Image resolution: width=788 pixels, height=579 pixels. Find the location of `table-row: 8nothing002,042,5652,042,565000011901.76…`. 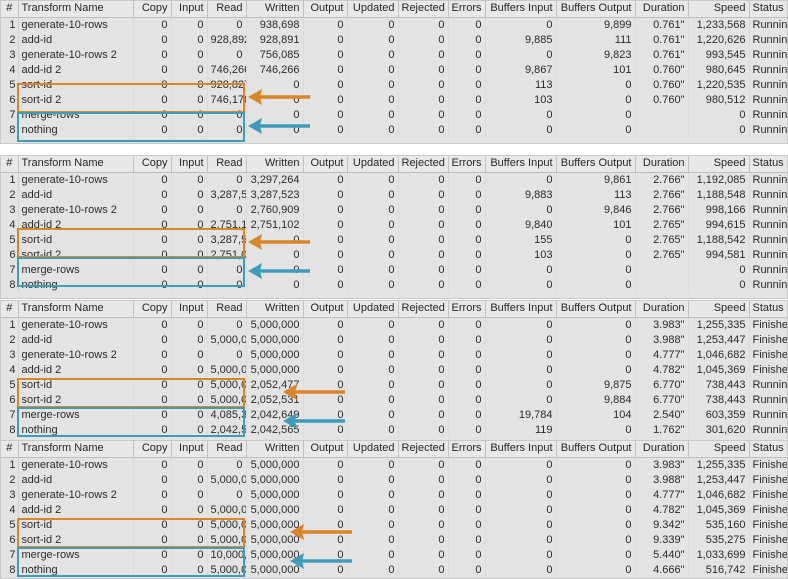

table-row: 8nothing002,042,5652,042,565000011901.76… is located at coordinates (394, 430).